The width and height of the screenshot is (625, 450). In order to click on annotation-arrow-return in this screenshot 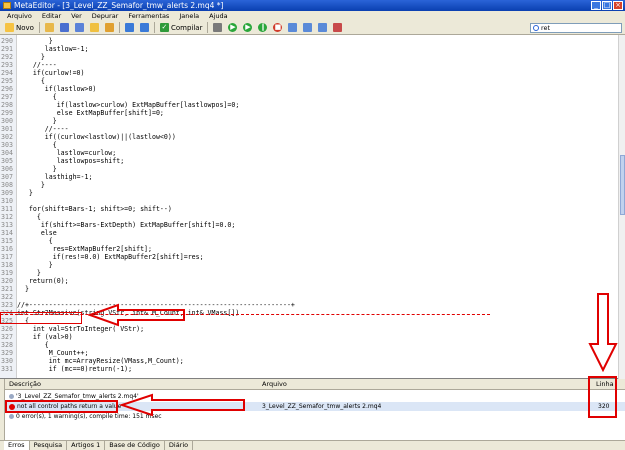, I will do `click(136, 315)`.